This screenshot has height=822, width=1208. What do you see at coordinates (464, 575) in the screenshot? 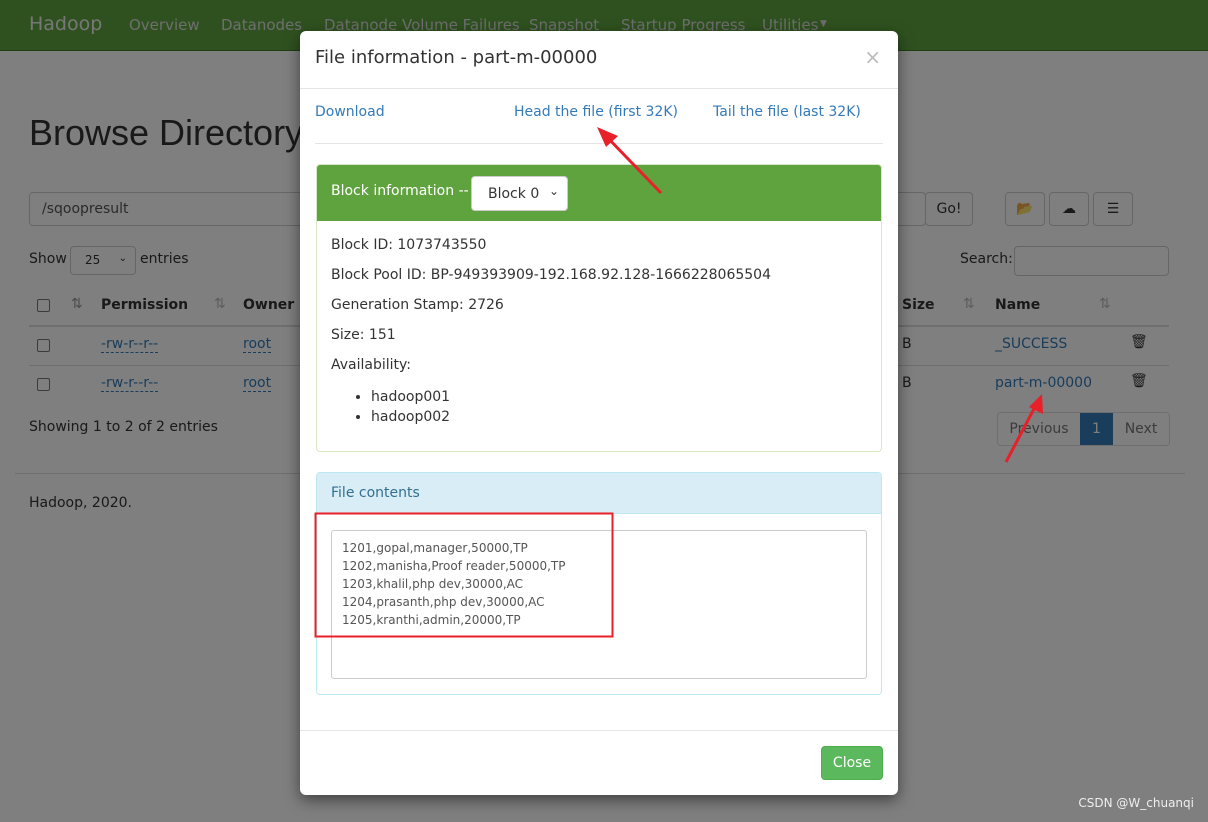
I see `annotation-box` at bounding box center [464, 575].